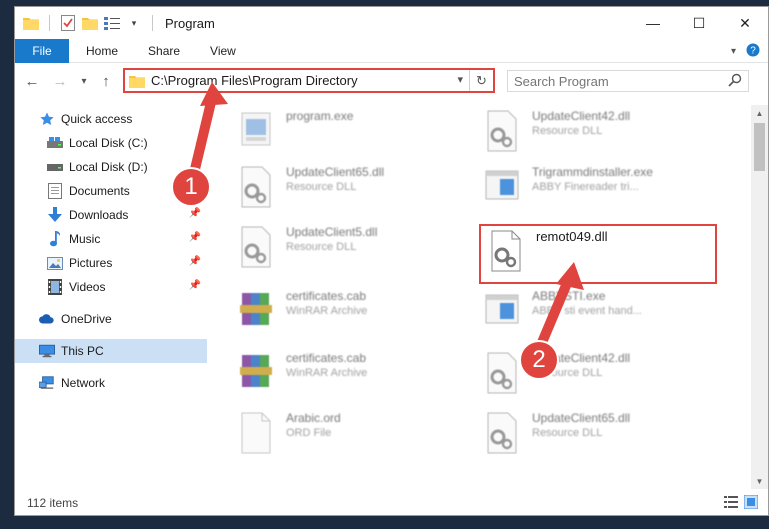 The height and width of the screenshot is (529, 769). What do you see at coordinates (42, 50) in the screenshot?
I see `tab-file: File` at bounding box center [42, 50].